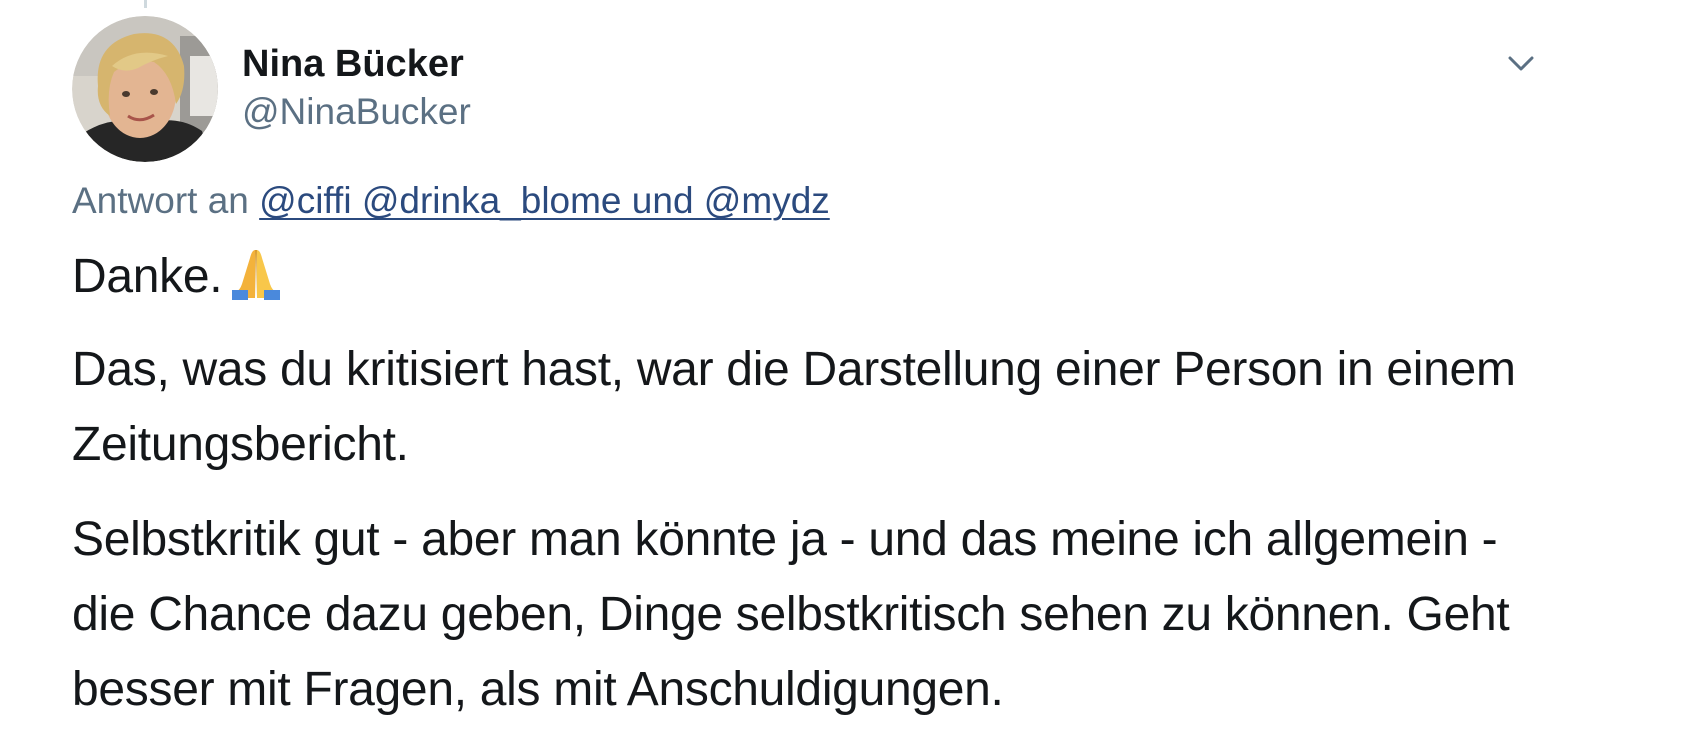  I want to click on chevron-down-icon, so click(1521, 63).